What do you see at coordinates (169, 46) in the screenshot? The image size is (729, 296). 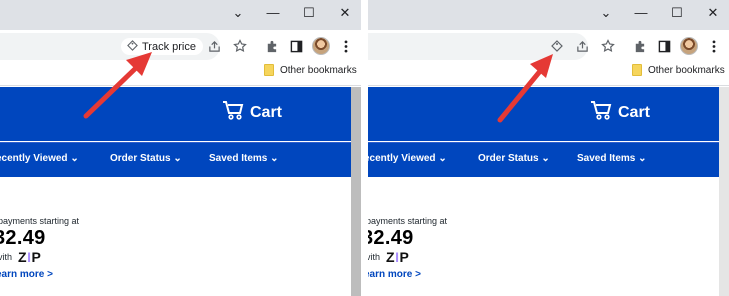 I see `track-price-label: Track price` at bounding box center [169, 46].